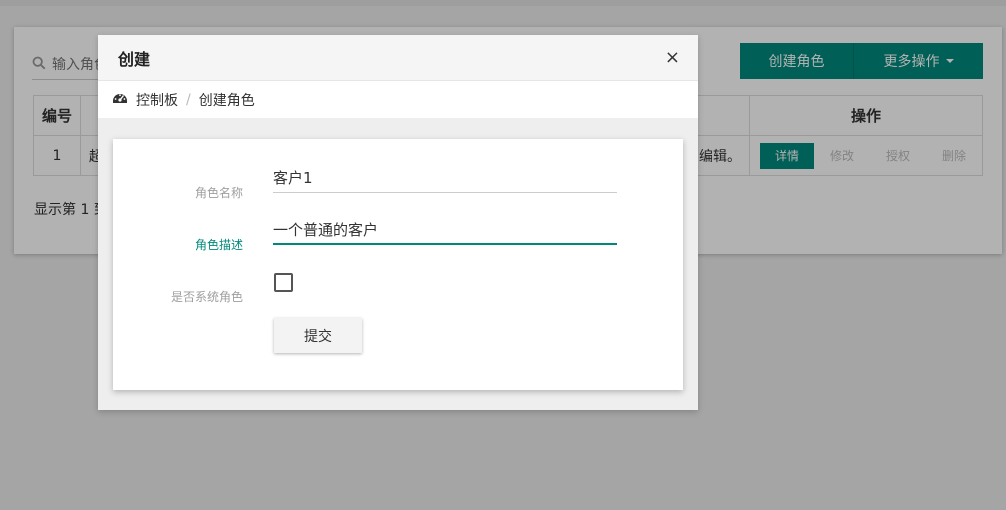 The width and height of the screenshot is (1006, 510). What do you see at coordinates (206, 297) in the screenshot?
I see `is-system-role-label: 是否系统角色` at bounding box center [206, 297].